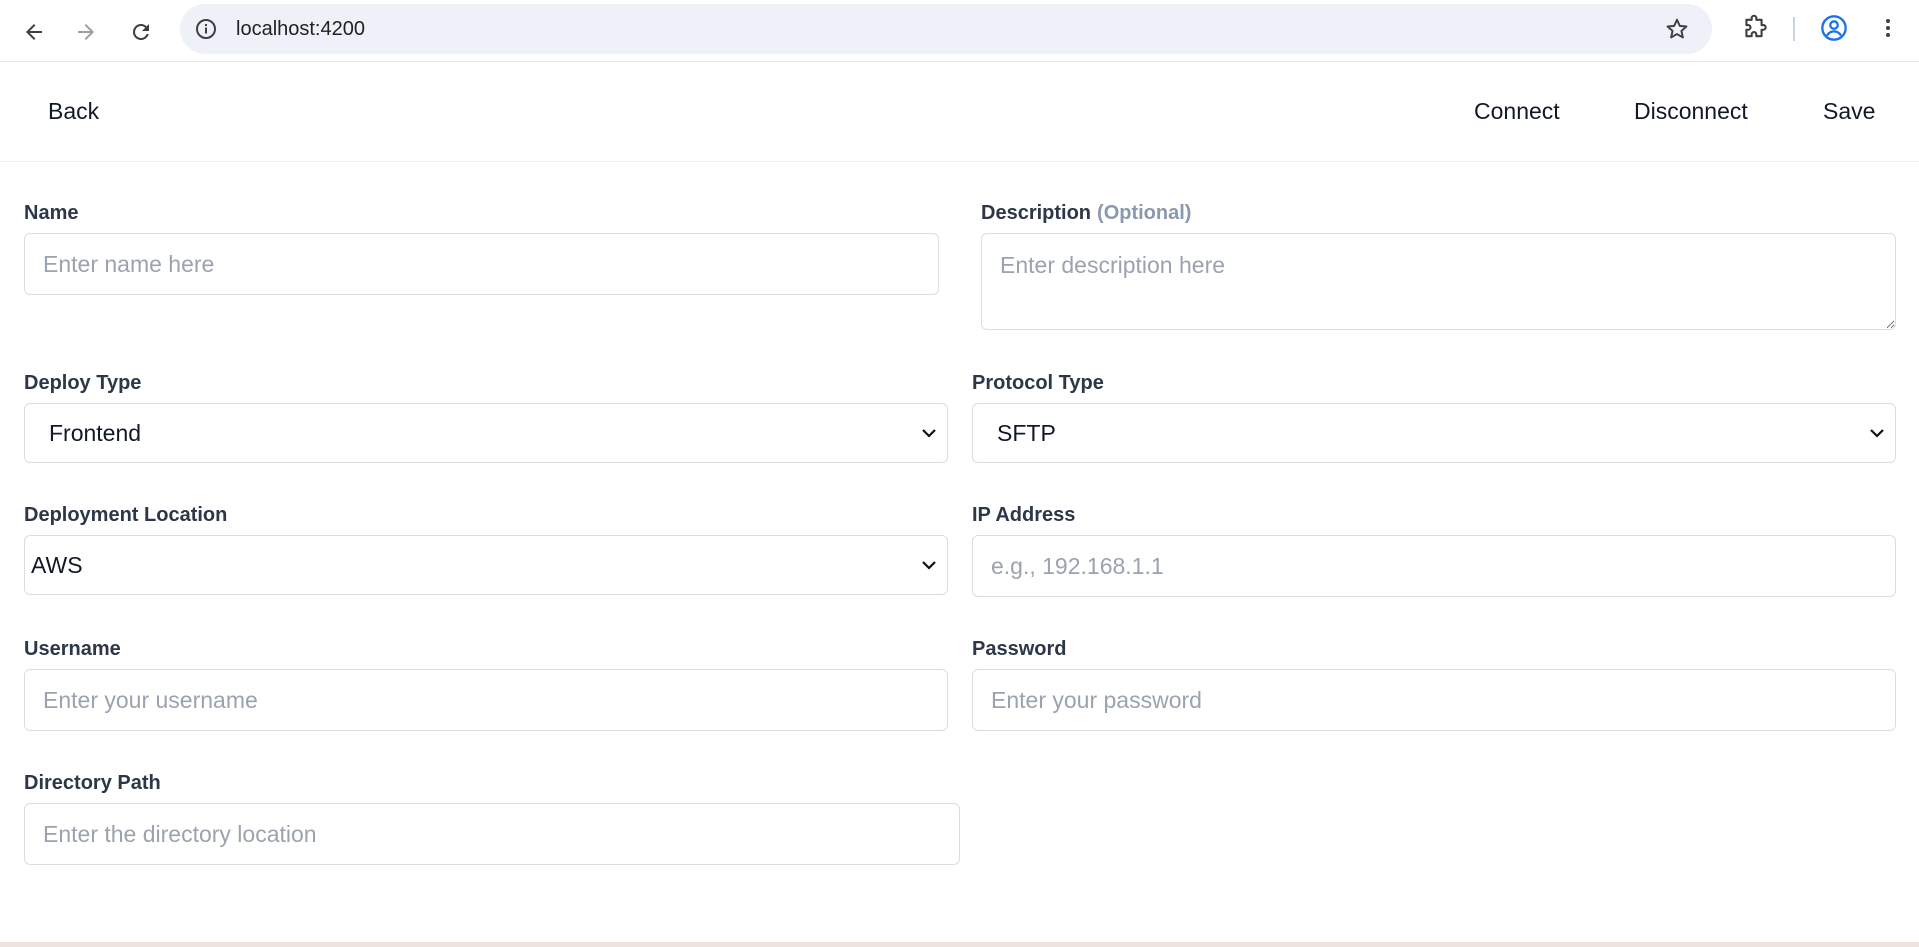 This screenshot has height=947, width=1919. I want to click on arrow-left-icon, so click(34, 32).